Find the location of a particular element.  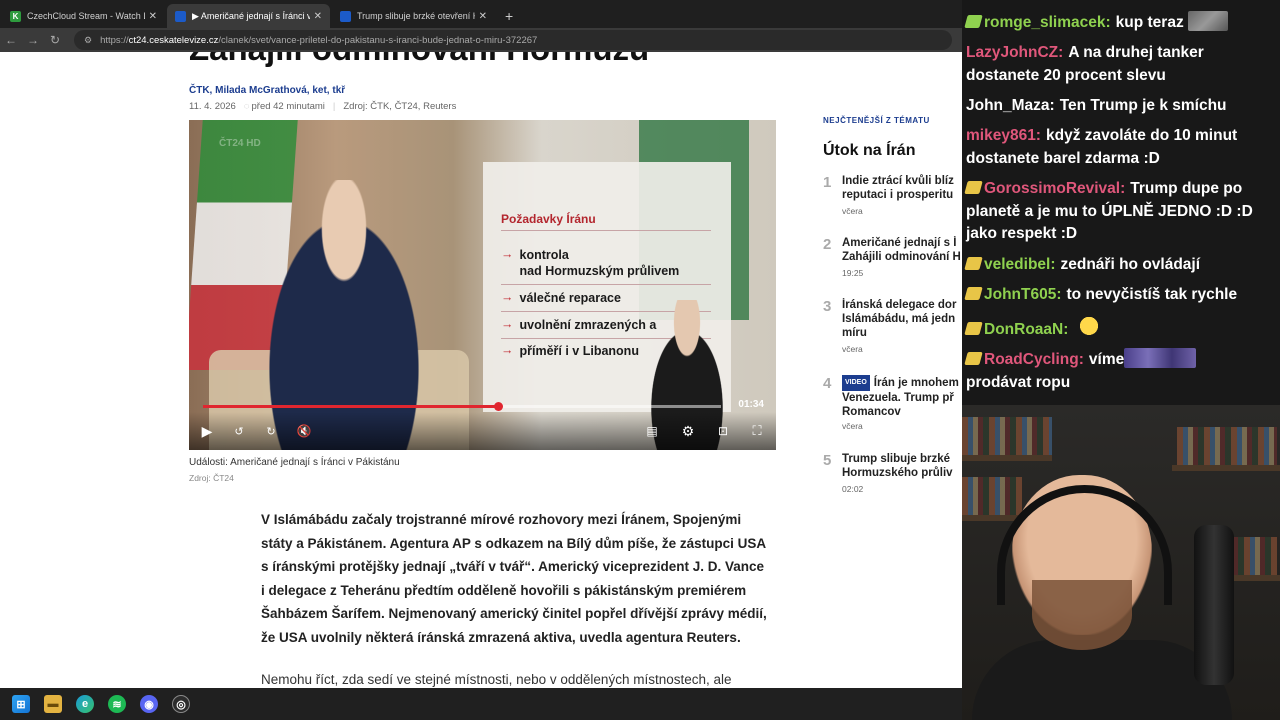

edge-icon: e is located at coordinates (85, 704).